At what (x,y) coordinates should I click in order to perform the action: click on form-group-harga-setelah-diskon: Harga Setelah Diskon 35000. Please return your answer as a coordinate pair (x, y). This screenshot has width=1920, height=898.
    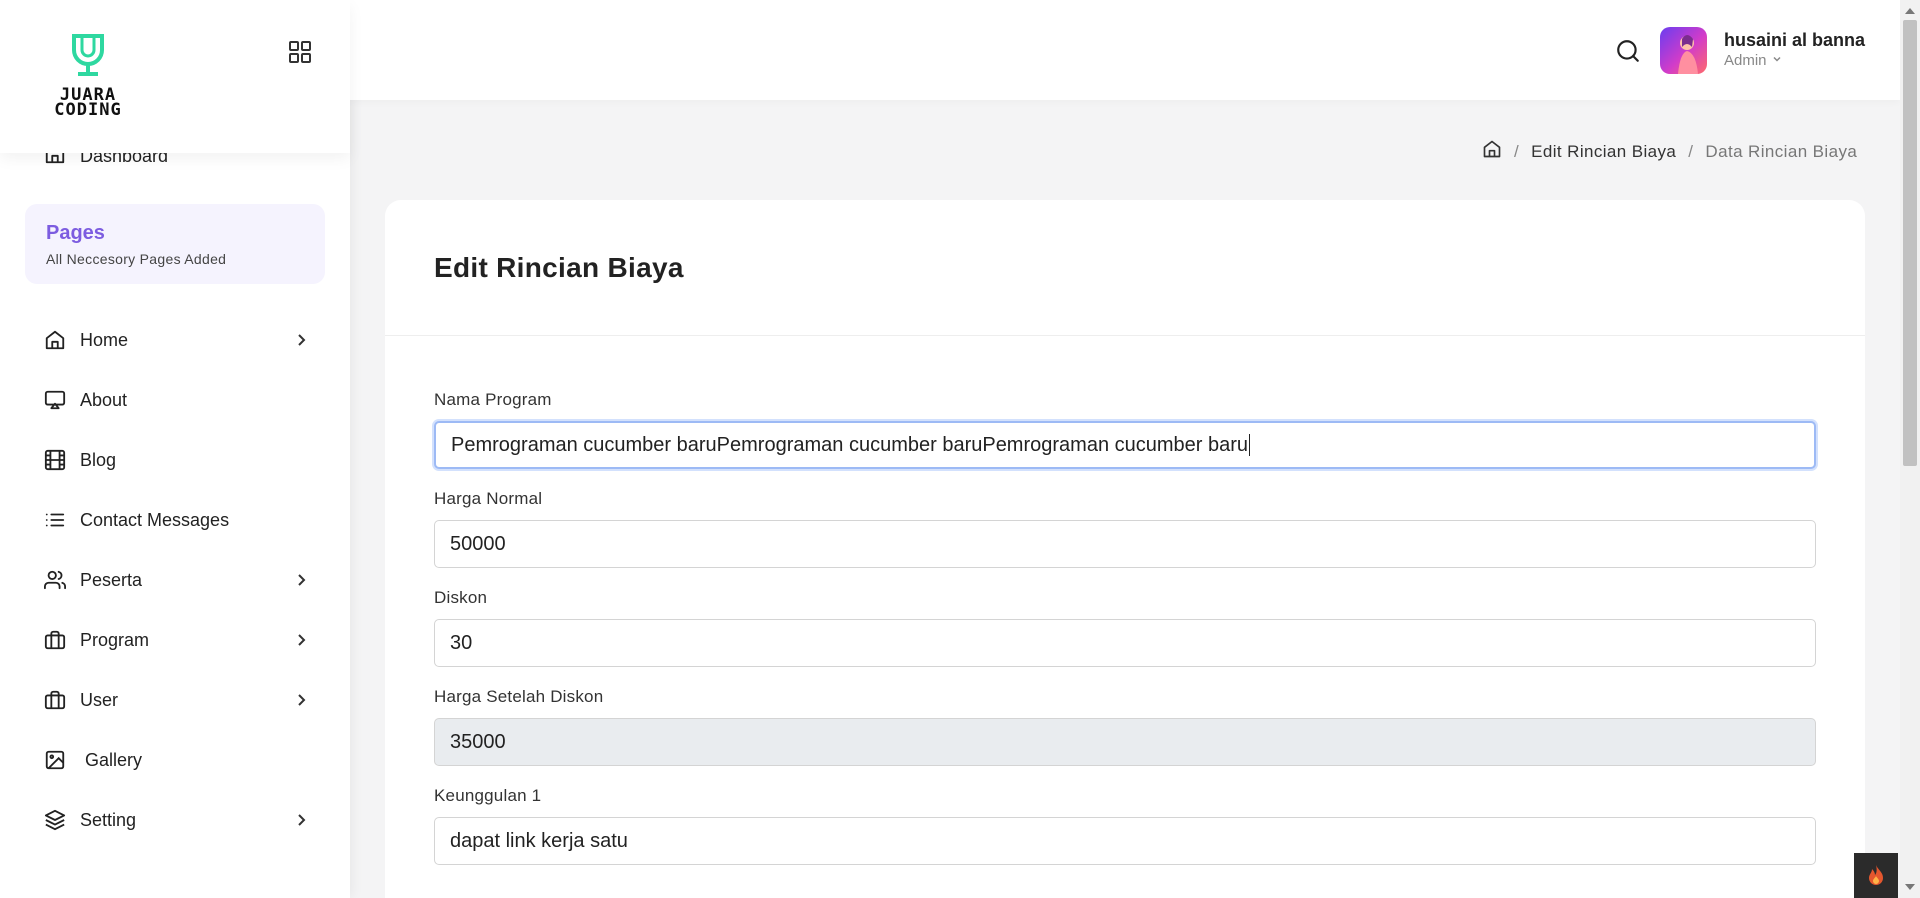
    Looking at the image, I should click on (1125, 726).